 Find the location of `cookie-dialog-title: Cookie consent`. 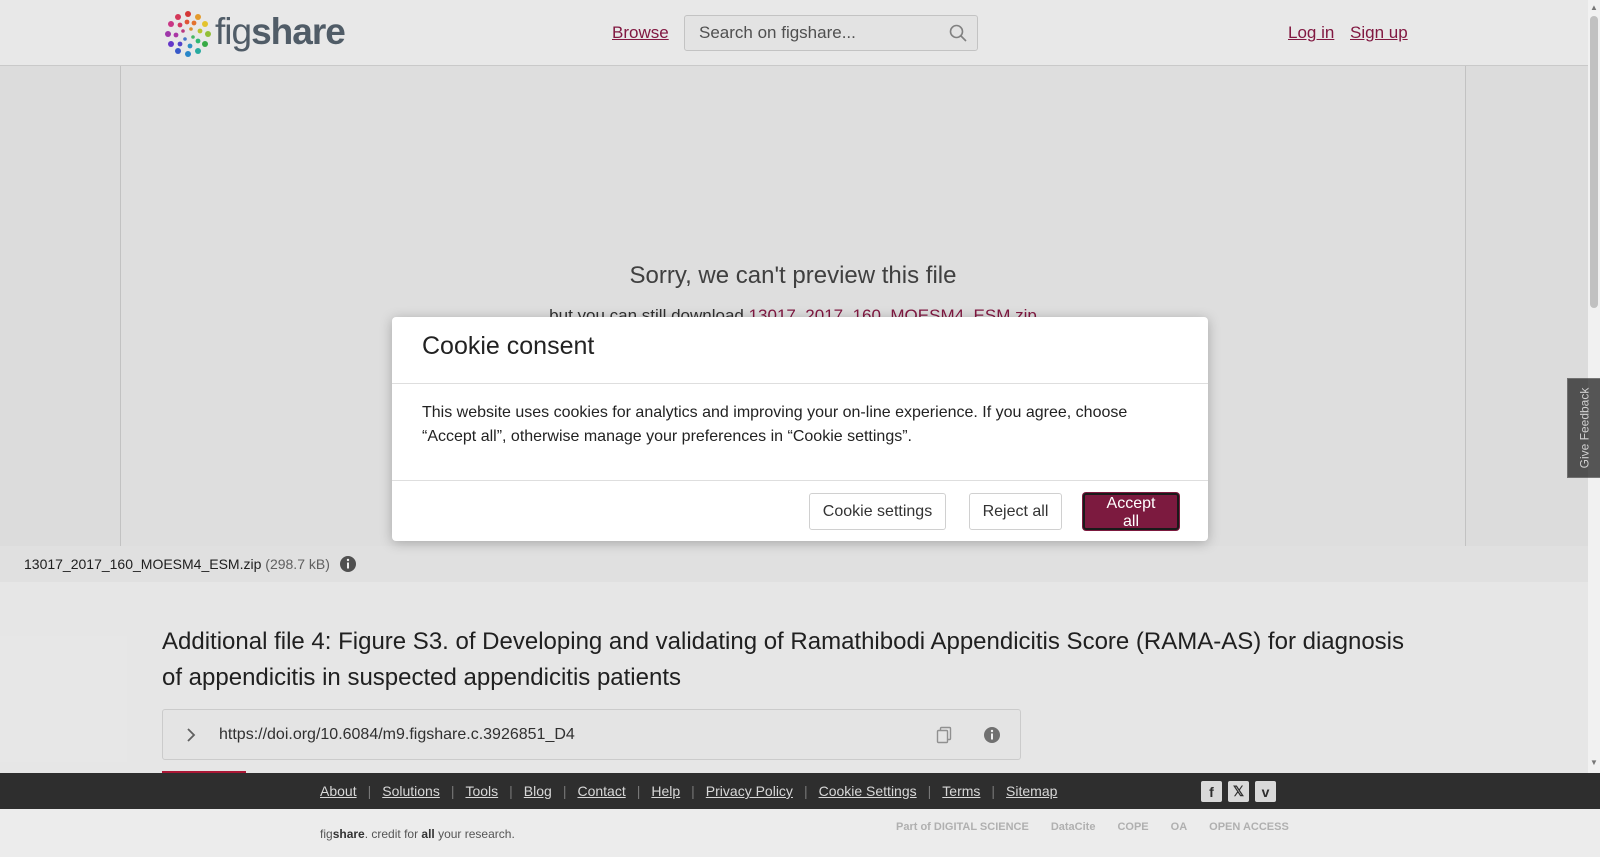

cookie-dialog-title: Cookie consent is located at coordinates (508, 346).